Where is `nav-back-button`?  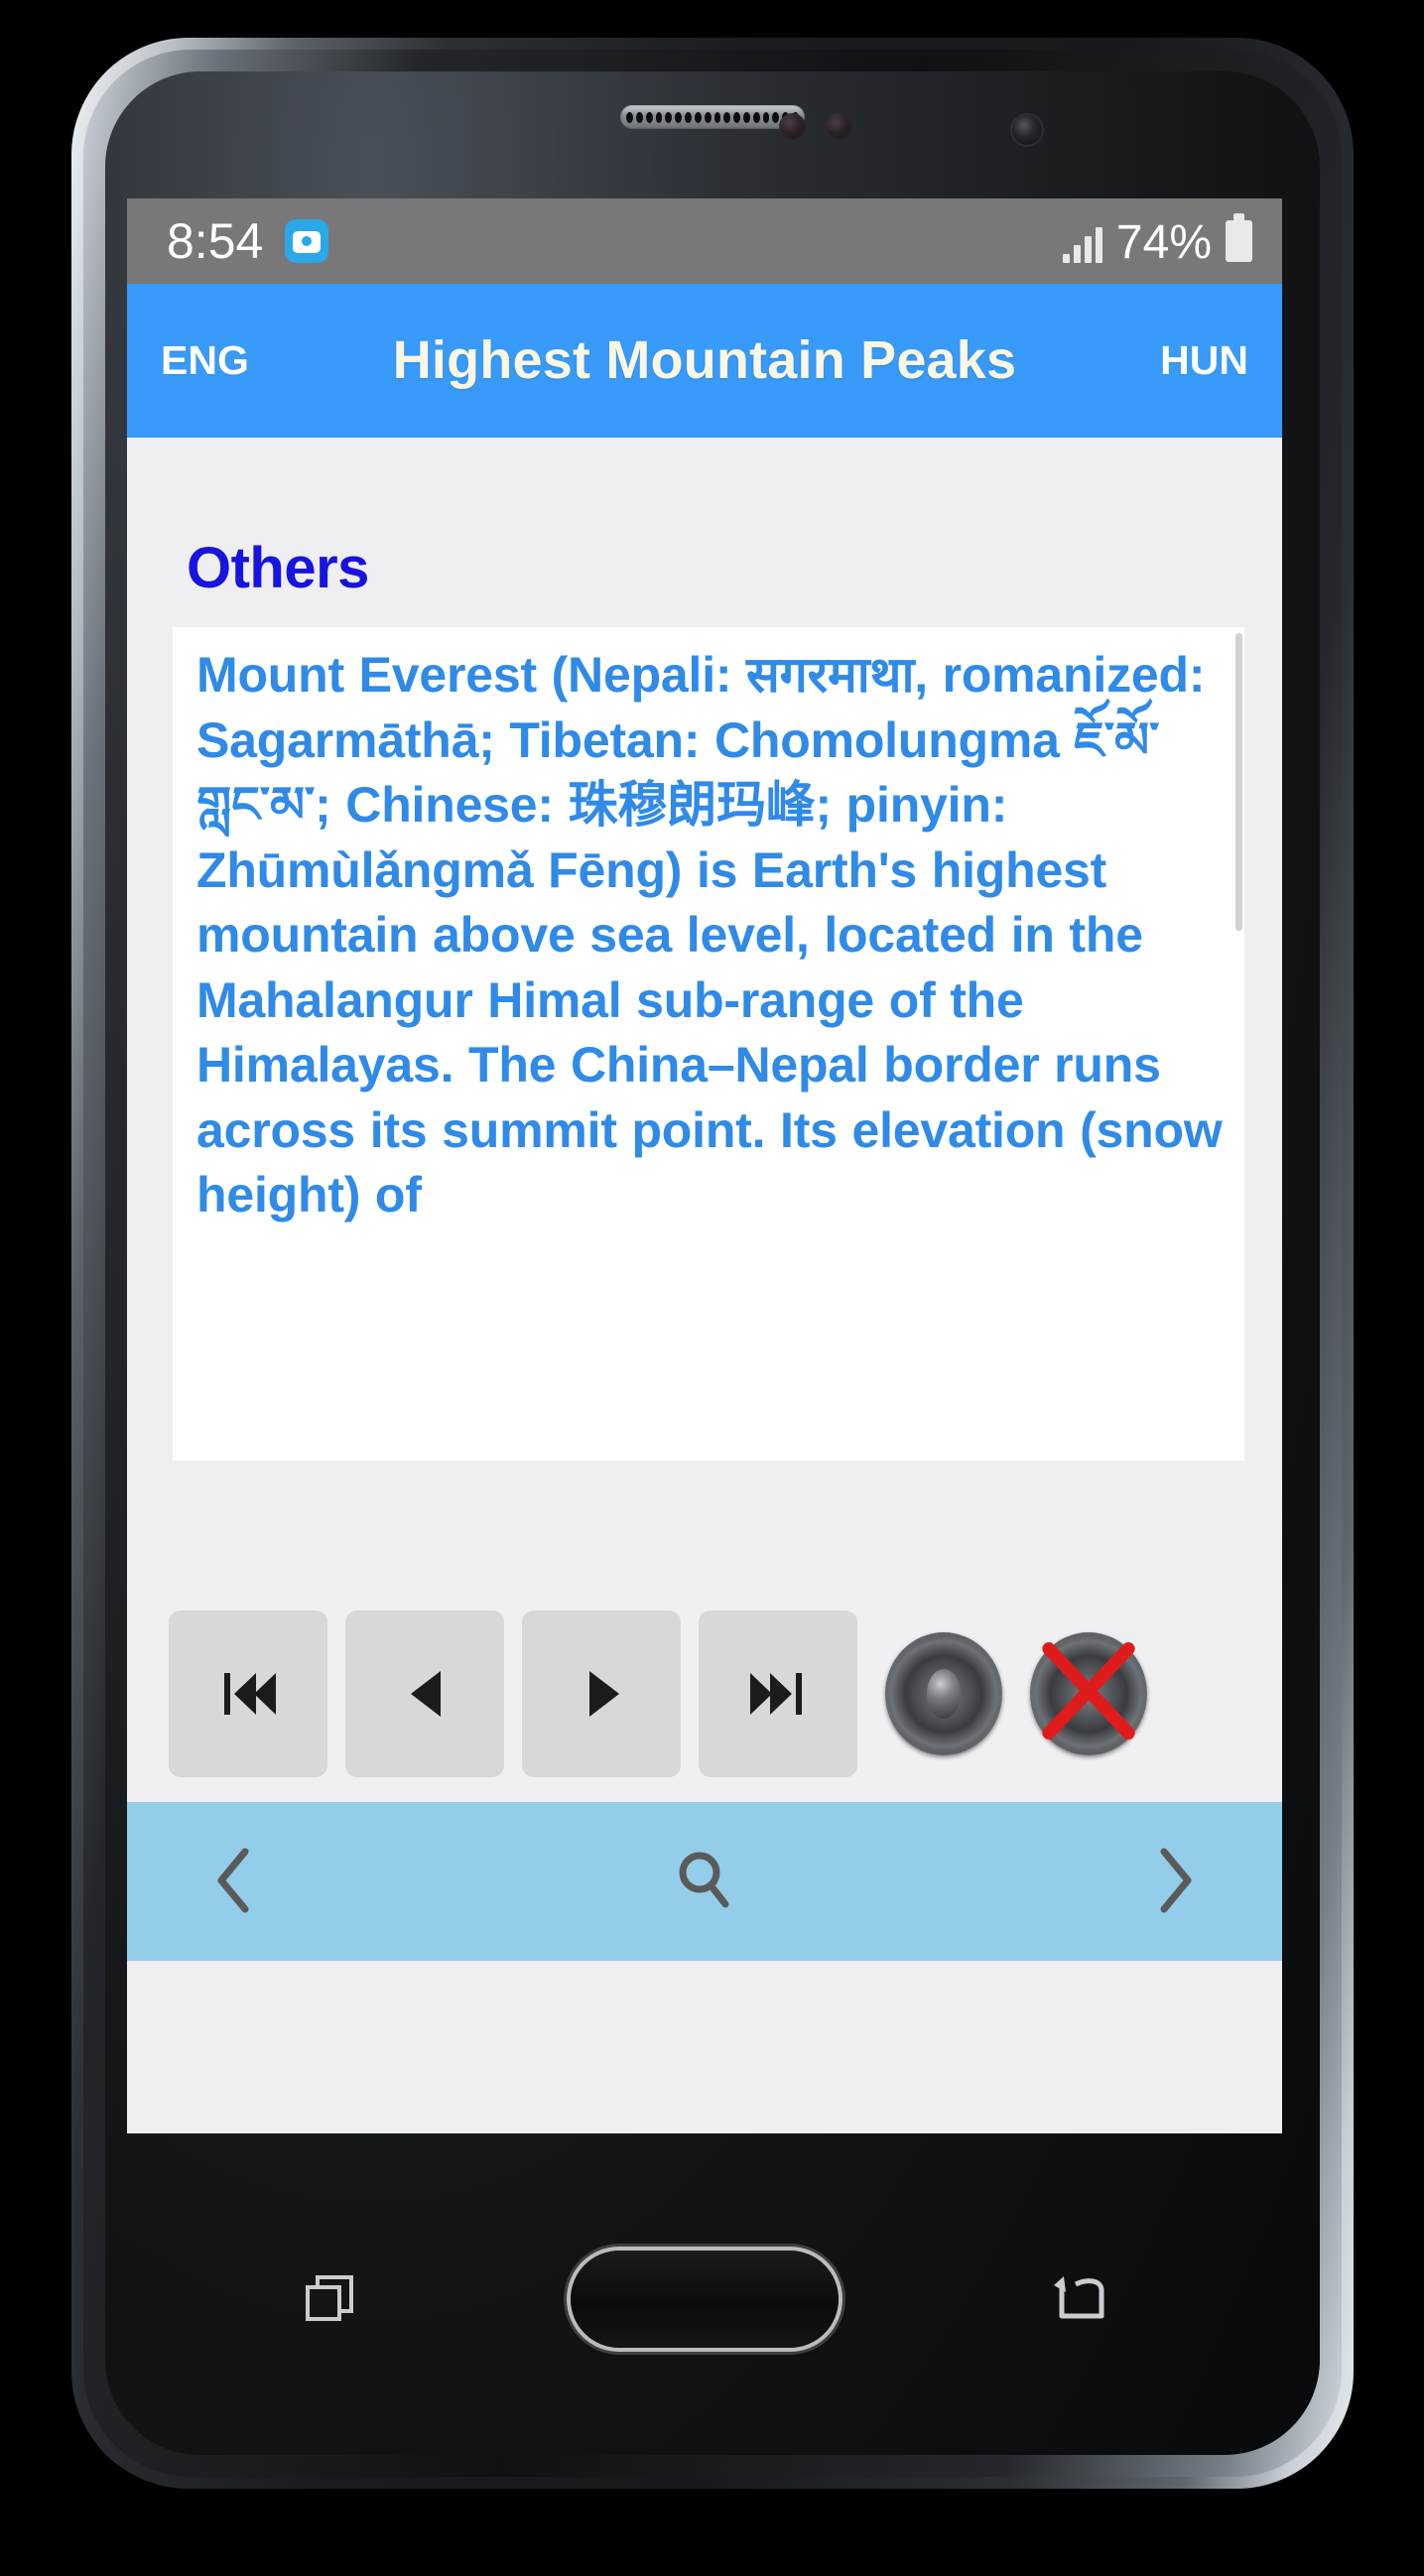
nav-back-button is located at coordinates (235, 1882).